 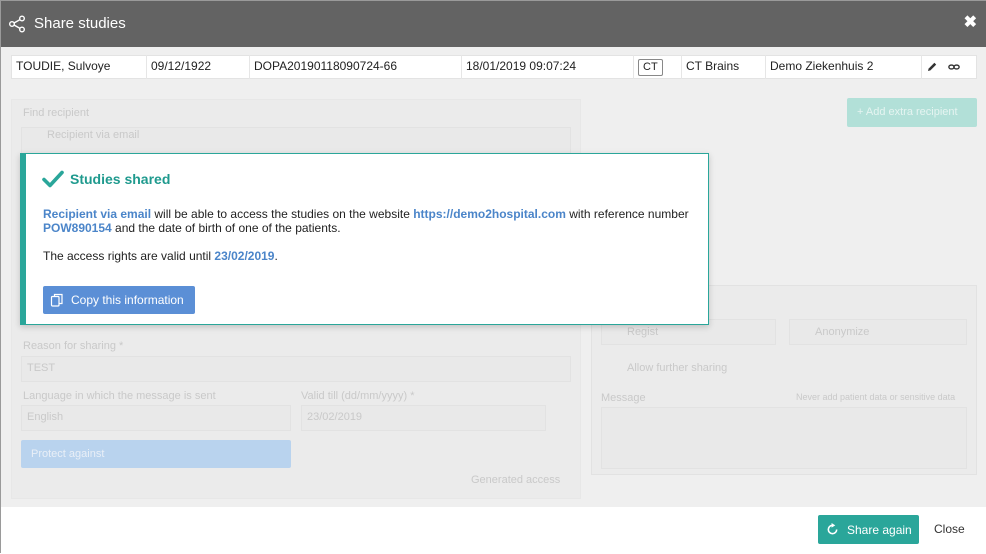 I want to click on add-recipient-button: + Add extra recipient, so click(x=912, y=112).